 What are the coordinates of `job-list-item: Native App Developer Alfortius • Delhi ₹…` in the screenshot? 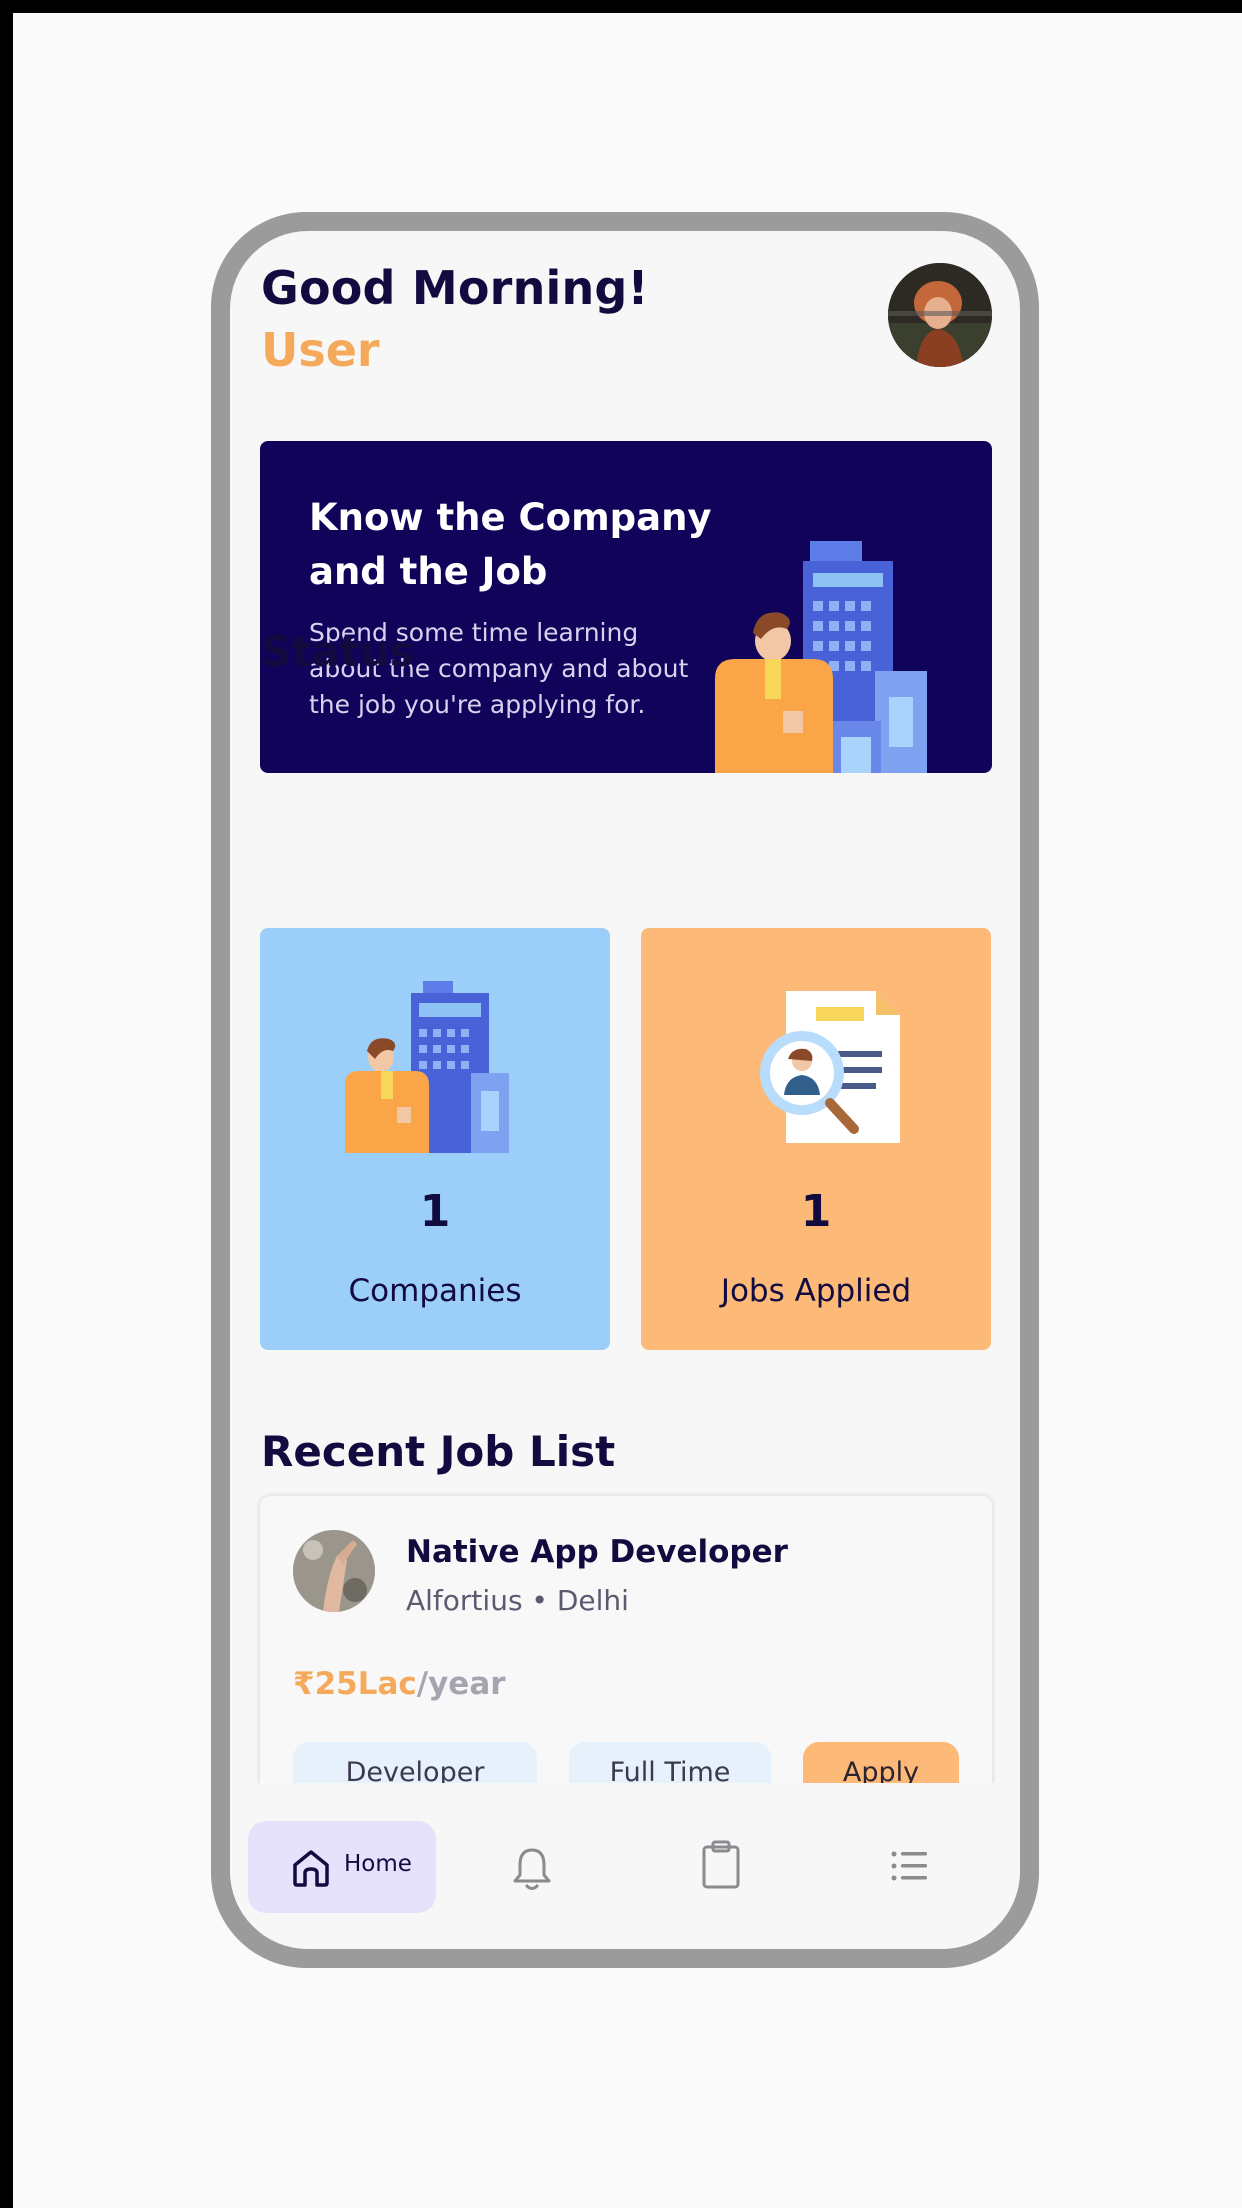 It's located at (626, 1661).